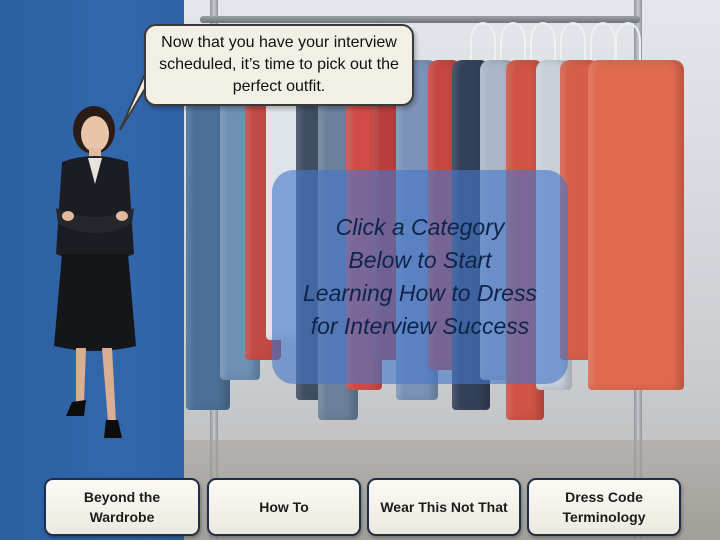 The image size is (720, 540). I want to click on presenter-woman-image, so click(95, 272).